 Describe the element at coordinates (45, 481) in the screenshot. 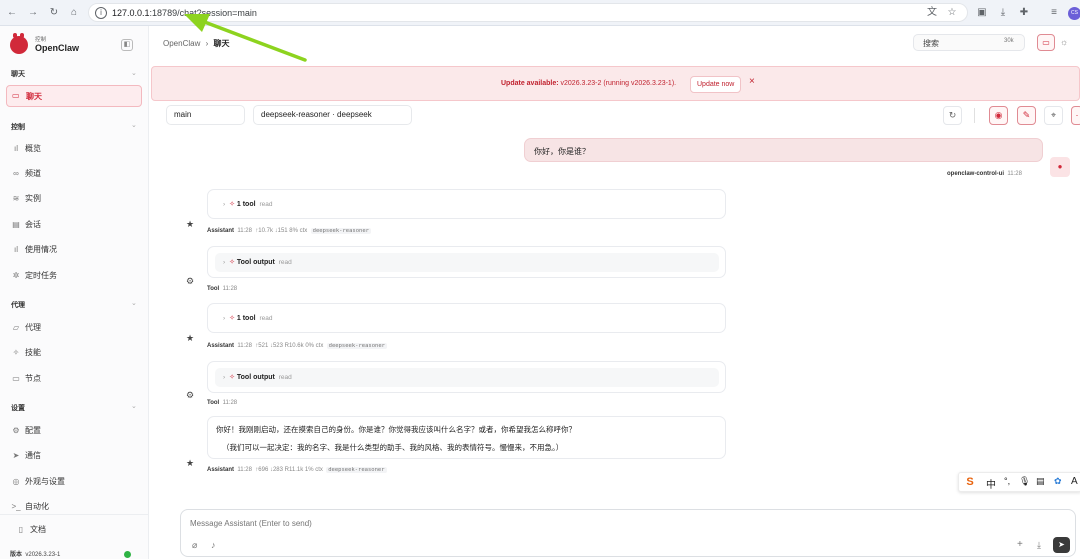

I see `sidebar-item-label: 外观与设置` at that location.